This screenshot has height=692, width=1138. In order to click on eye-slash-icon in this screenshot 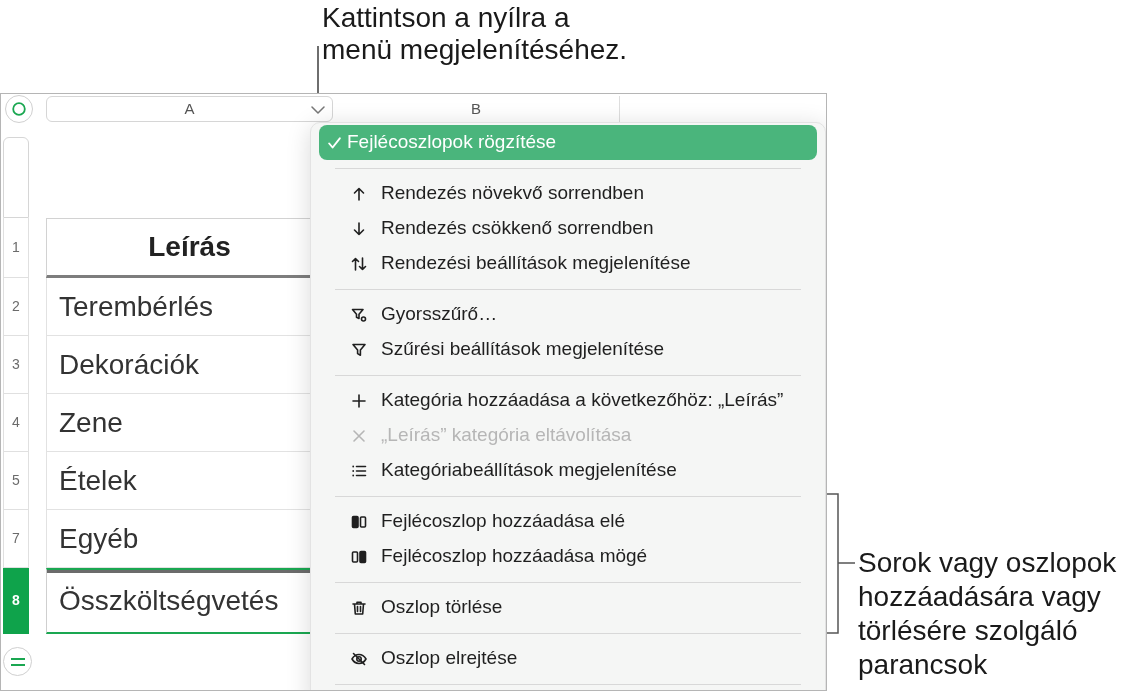, I will do `click(359, 658)`.